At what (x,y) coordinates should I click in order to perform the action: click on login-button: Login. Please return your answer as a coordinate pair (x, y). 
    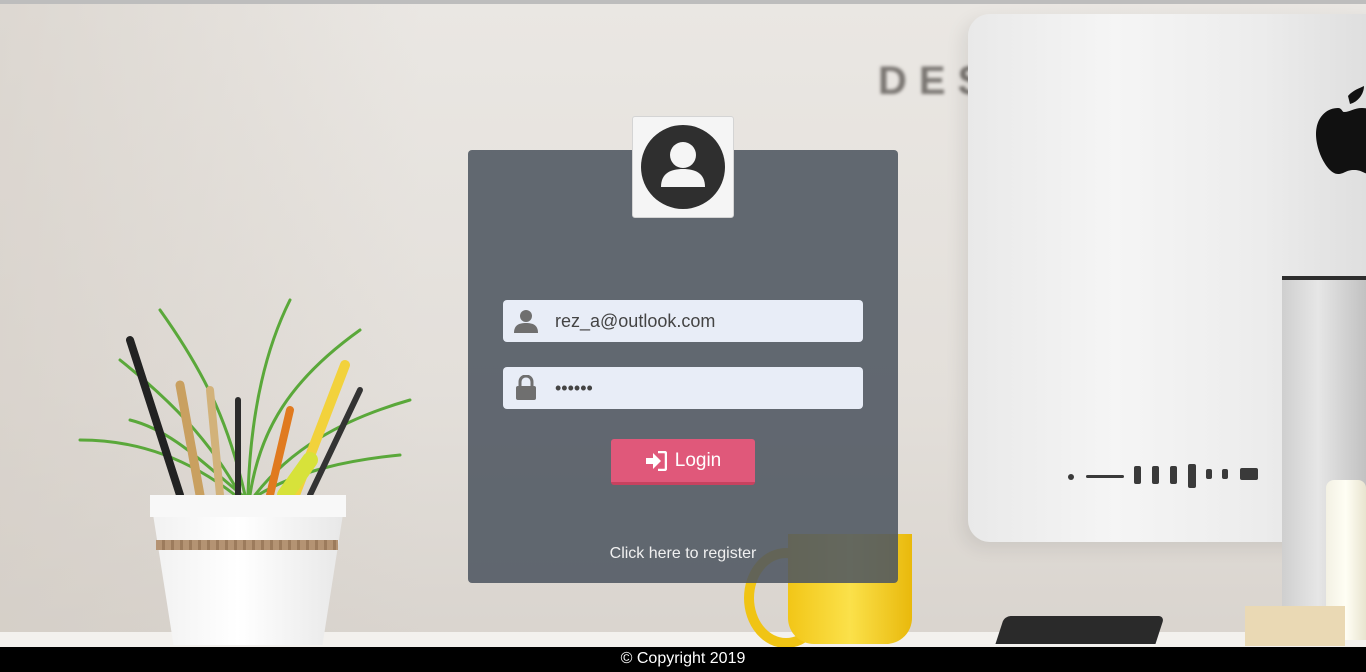
    Looking at the image, I should click on (683, 462).